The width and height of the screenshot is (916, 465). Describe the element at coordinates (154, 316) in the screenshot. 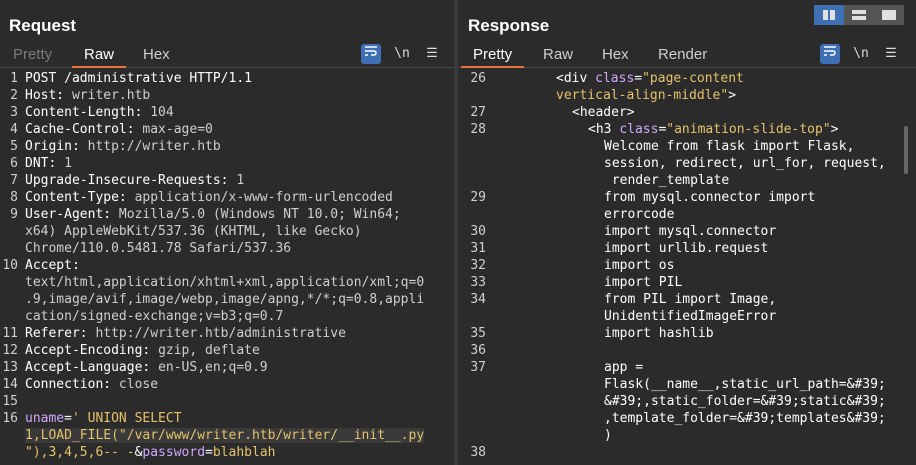

I see `code-token: cation/signed-exchange;v=b3;q=0.7` at that location.